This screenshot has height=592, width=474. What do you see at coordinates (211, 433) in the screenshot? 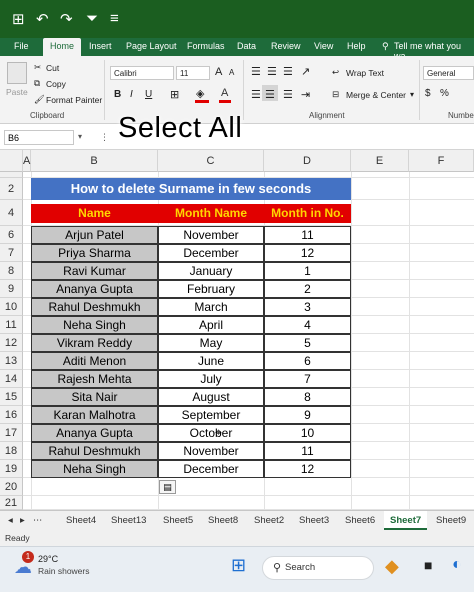
I see `cell-month: October` at bounding box center [211, 433].